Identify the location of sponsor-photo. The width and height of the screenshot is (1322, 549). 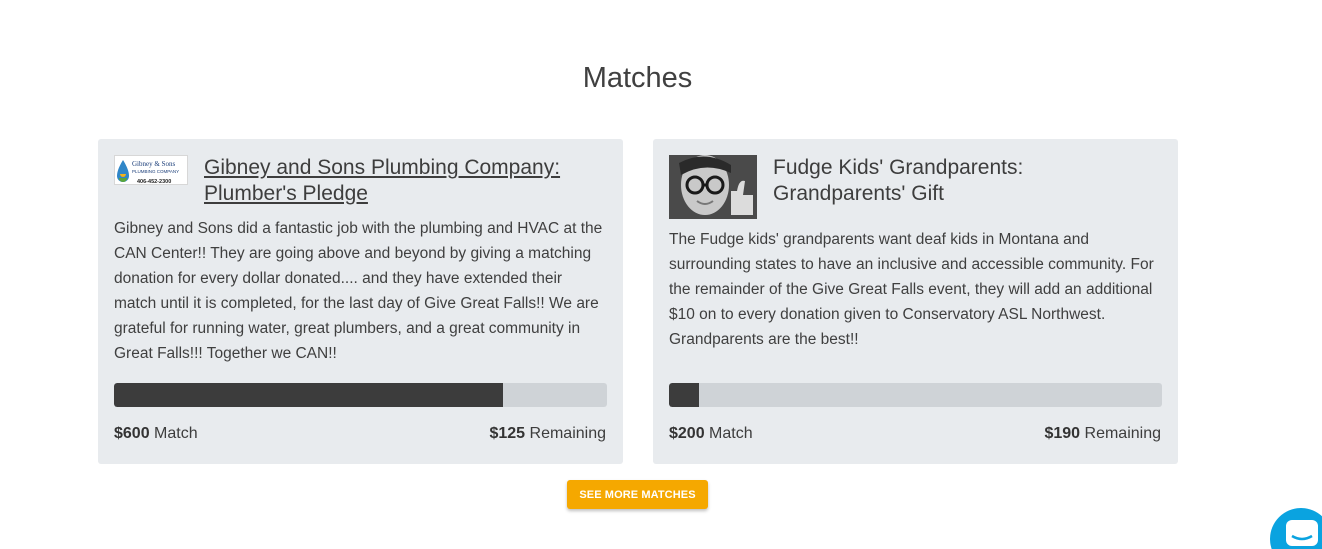
(713, 187).